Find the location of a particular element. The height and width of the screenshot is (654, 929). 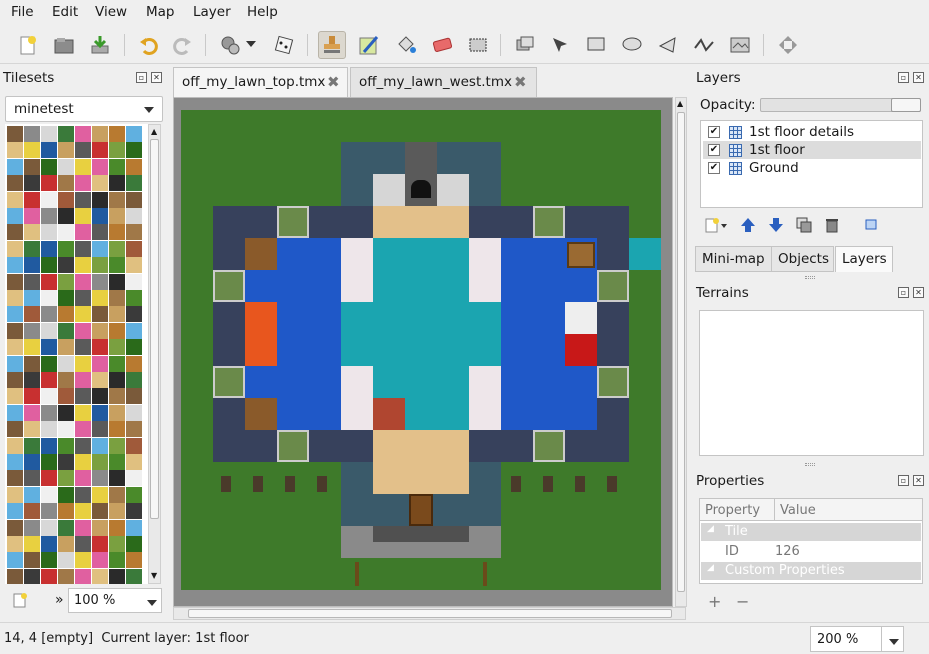

layer-row-ground: ✔ Ground is located at coordinates (812, 168).